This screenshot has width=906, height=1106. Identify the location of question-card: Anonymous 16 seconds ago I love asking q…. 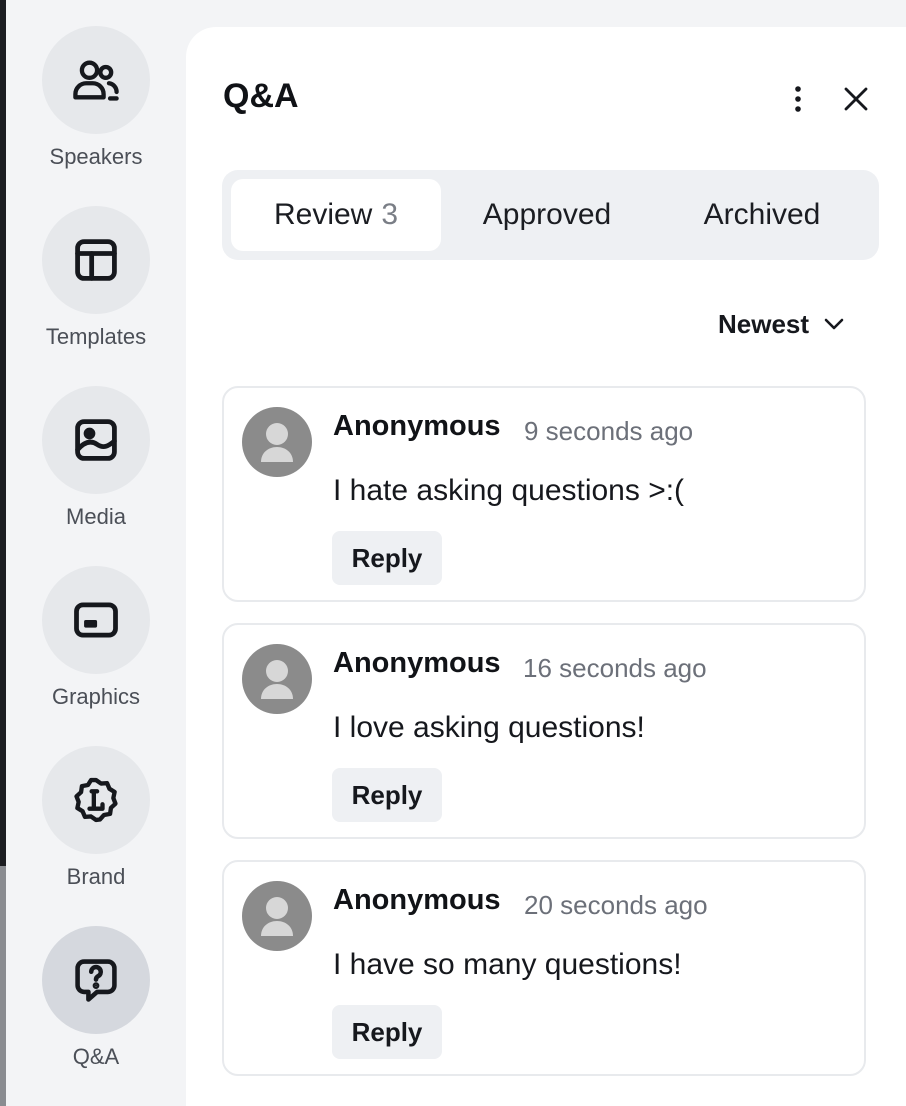
(544, 731).